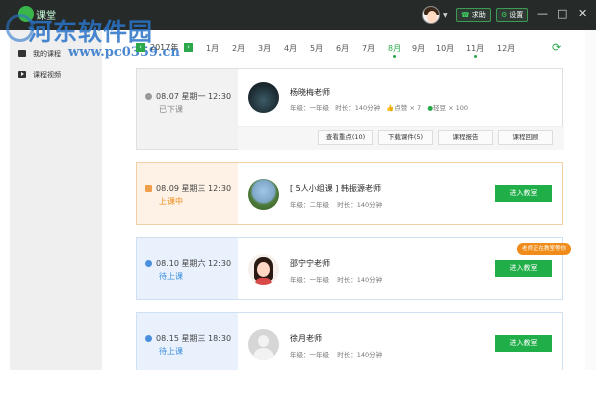 Image resolution: width=596 pixels, height=406 pixels. What do you see at coordinates (310, 92) in the screenshot?
I see `teacher-name: 杨晓梅老师` at bounding box center [310, 92].